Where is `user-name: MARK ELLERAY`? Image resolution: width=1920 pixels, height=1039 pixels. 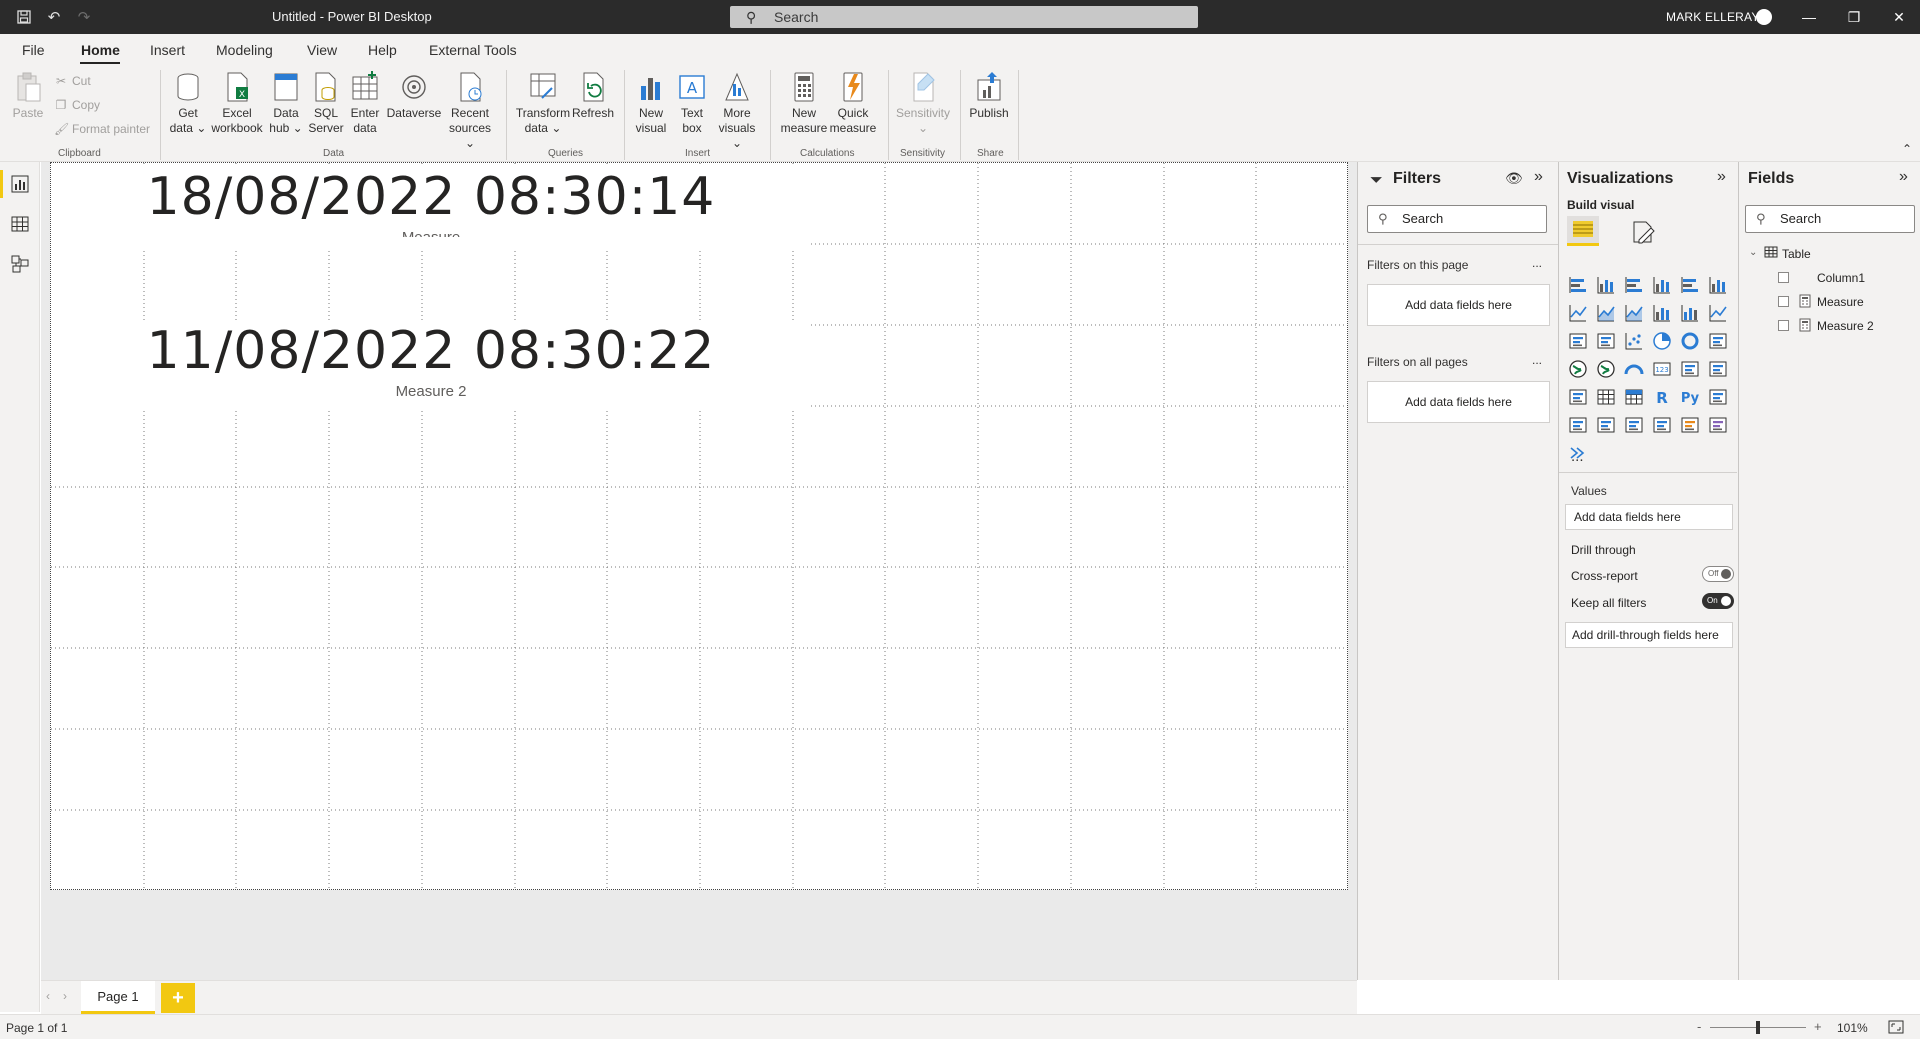 user-name: MARK ELLERAY is located at coordinates (1713, 17).